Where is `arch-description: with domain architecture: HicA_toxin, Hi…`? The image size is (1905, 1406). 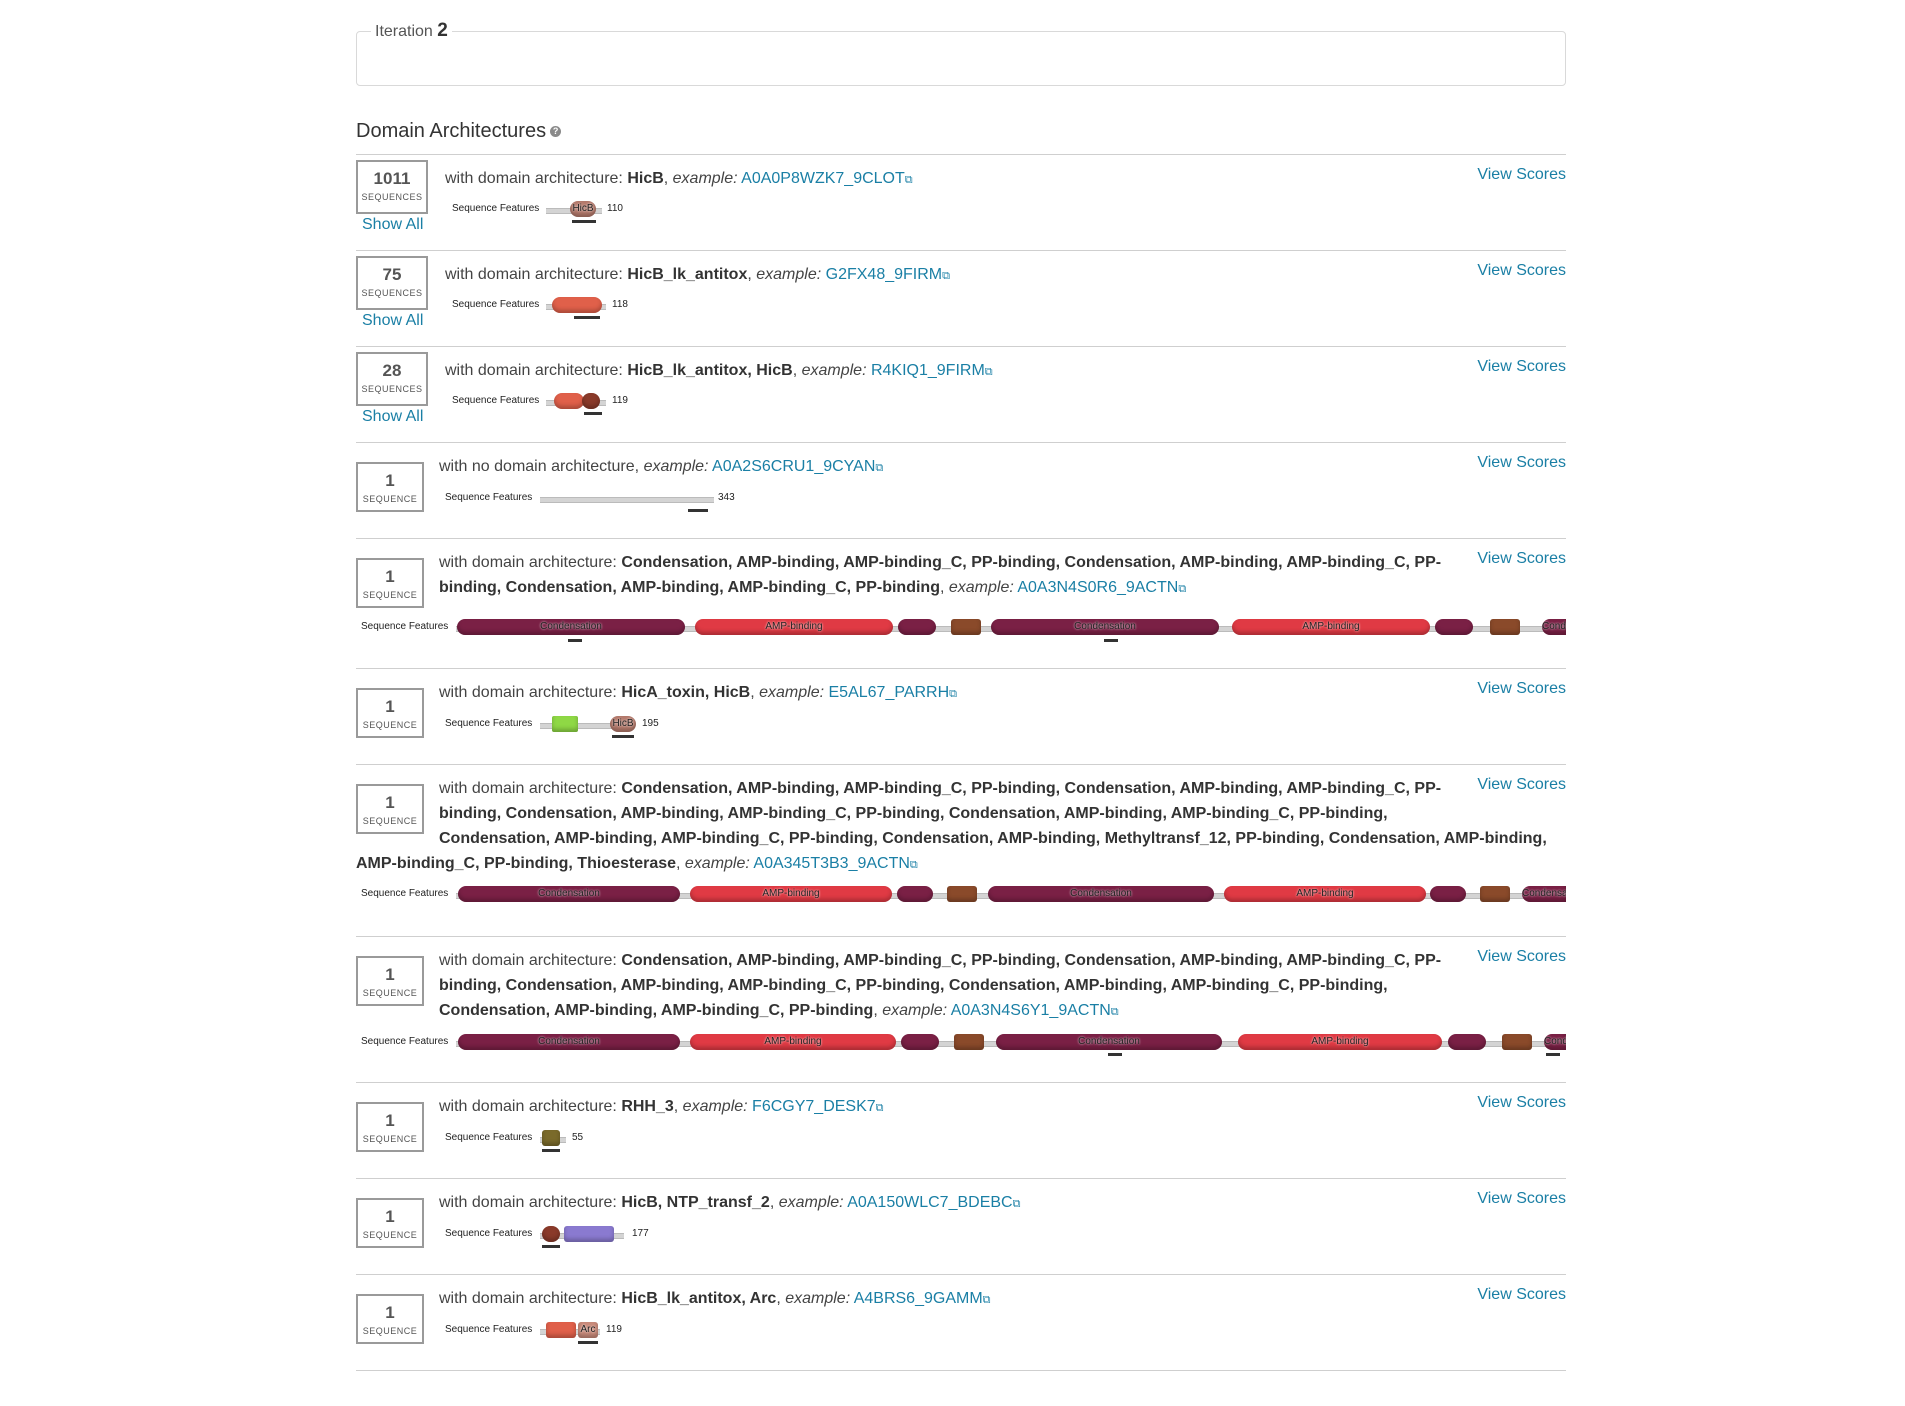 arch-description: with domain architecture: HicA_toxin, Hi… is located at coordinates (698, 692).